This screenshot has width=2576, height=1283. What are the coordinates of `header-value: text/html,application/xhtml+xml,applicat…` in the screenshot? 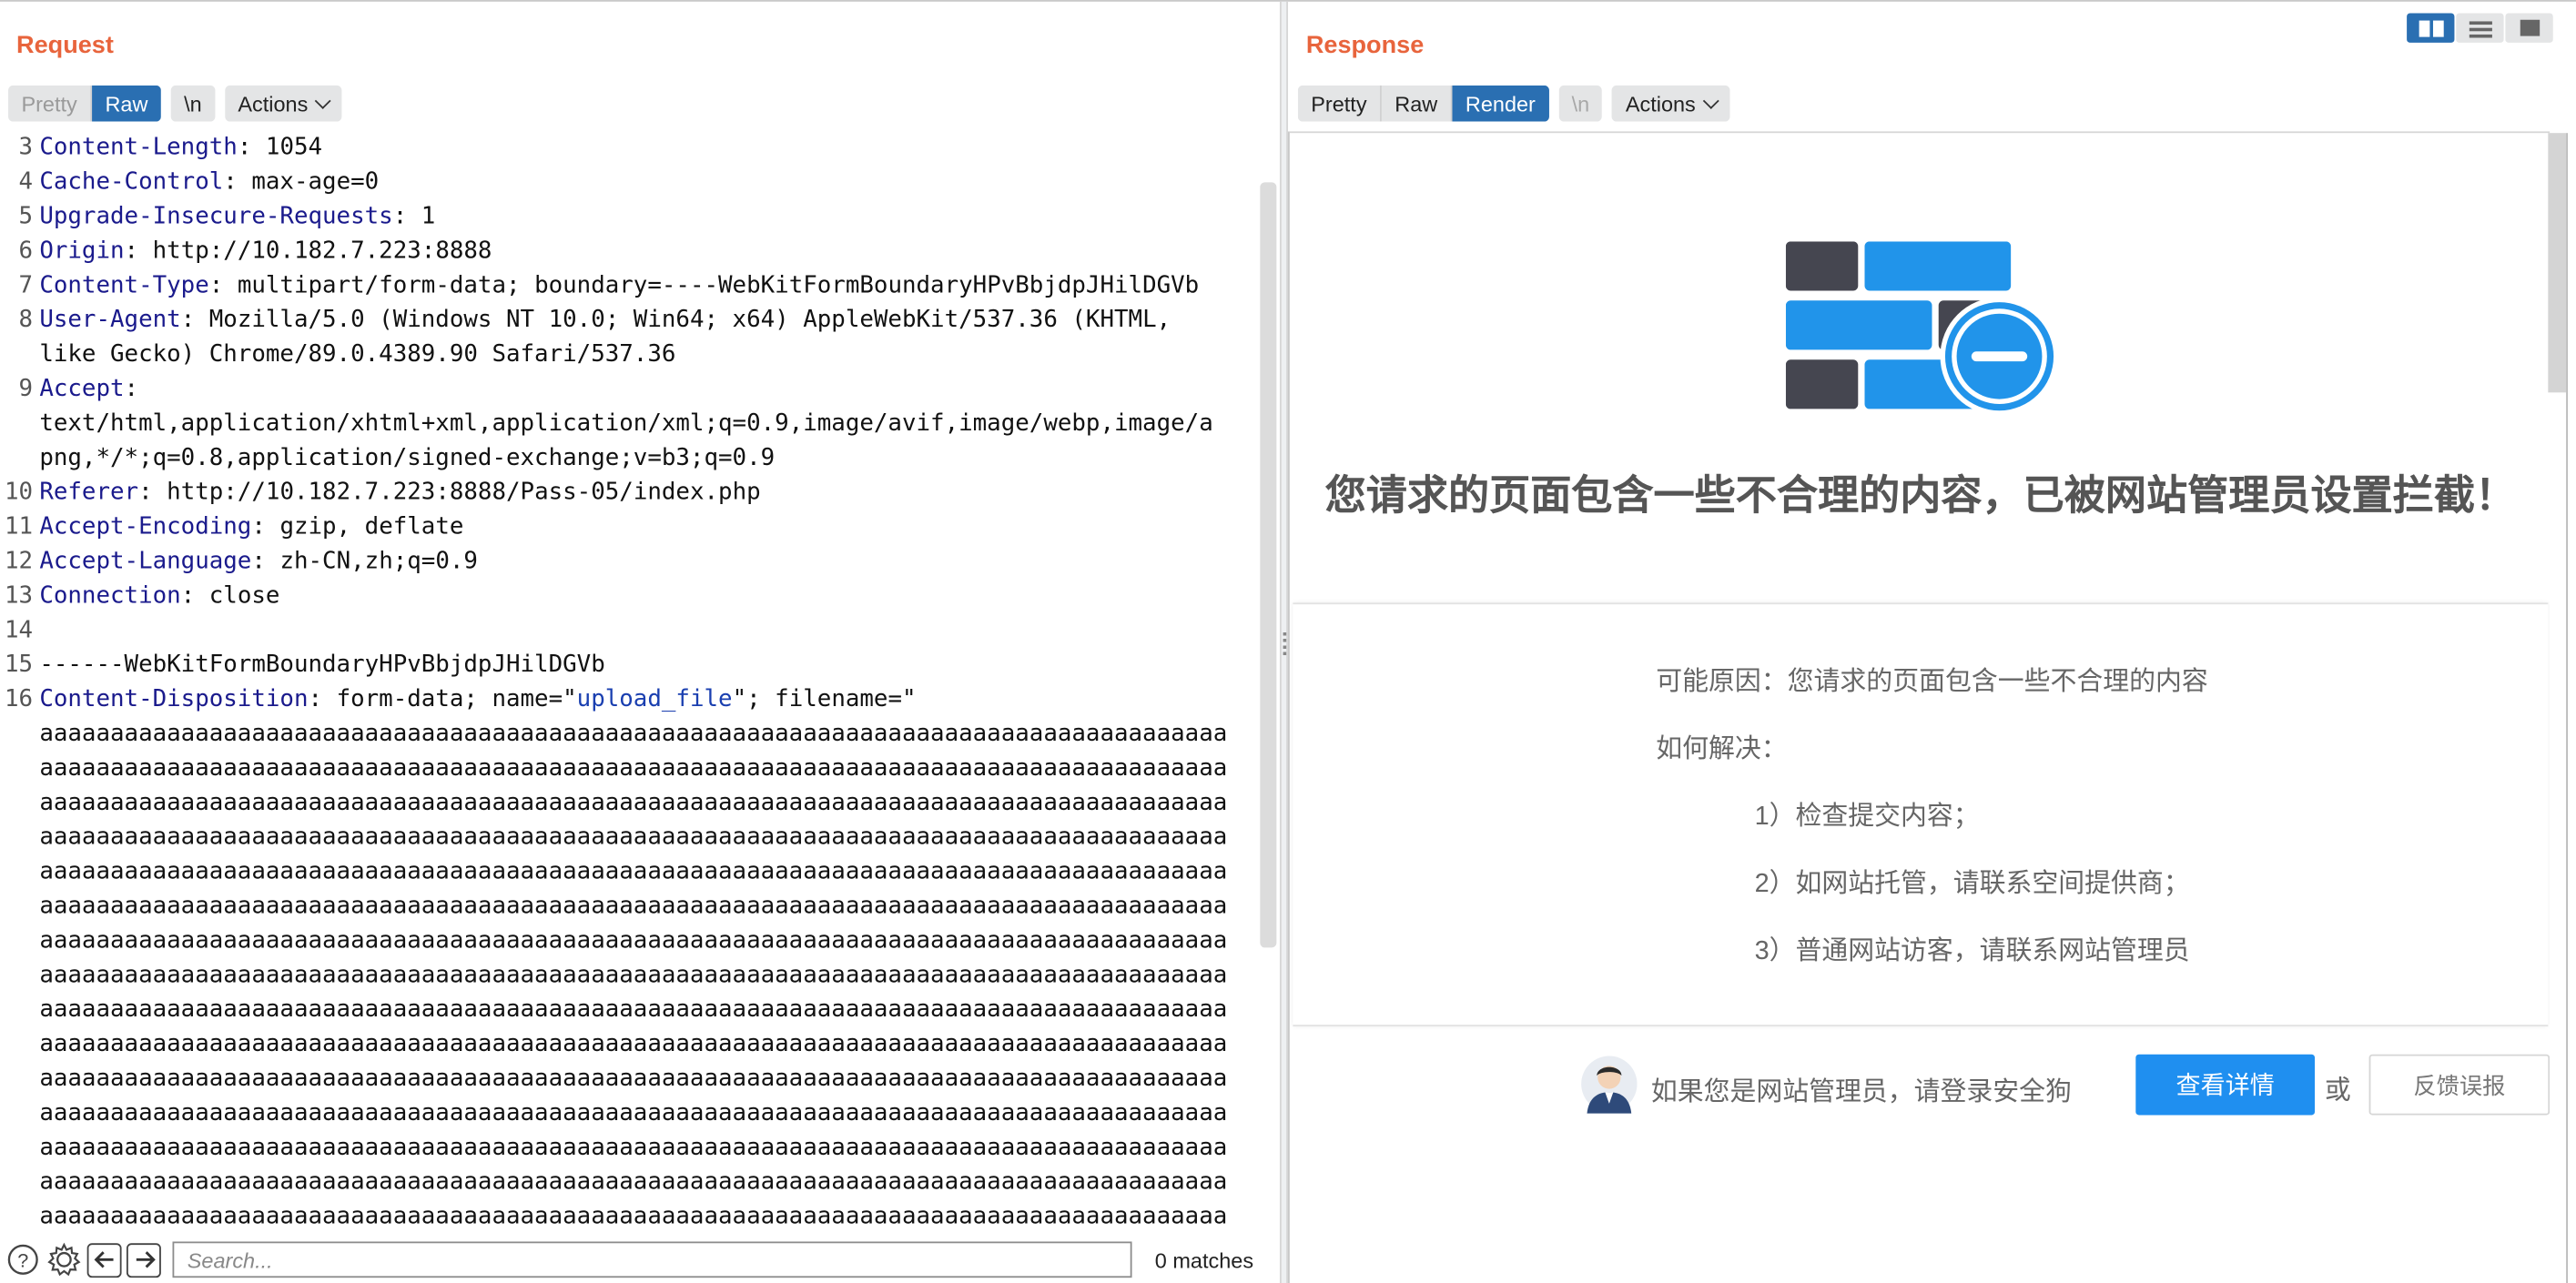 It's located at (626, 424).